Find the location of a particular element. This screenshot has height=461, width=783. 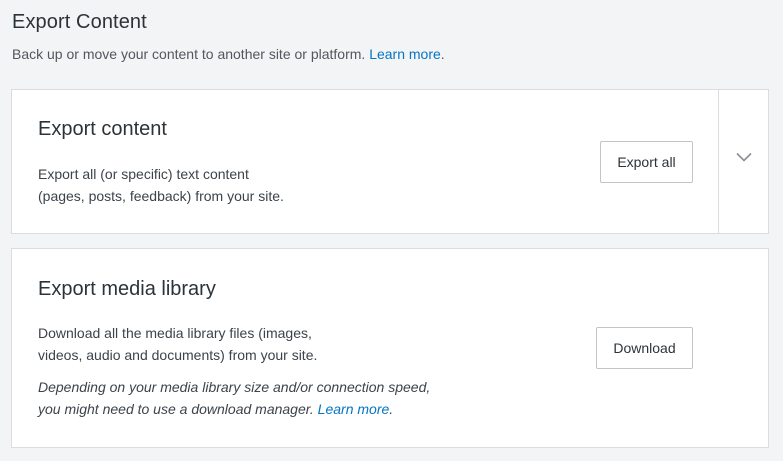

expand-export-options-toggle is located at coordinates (743, 161).